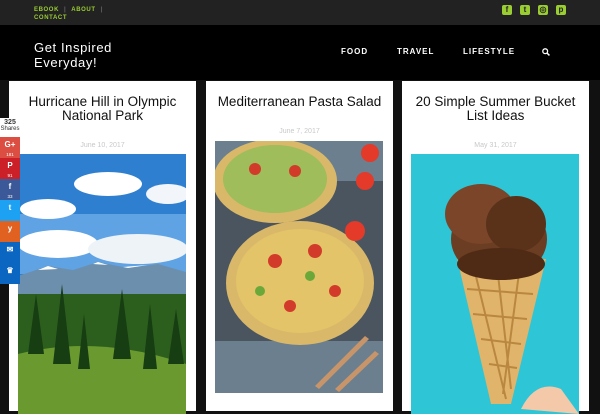  What do you see at coordinates (102, 145) in the screenshot?
I see `post-date: June 10, 2017` at bounding box center [102, 145].